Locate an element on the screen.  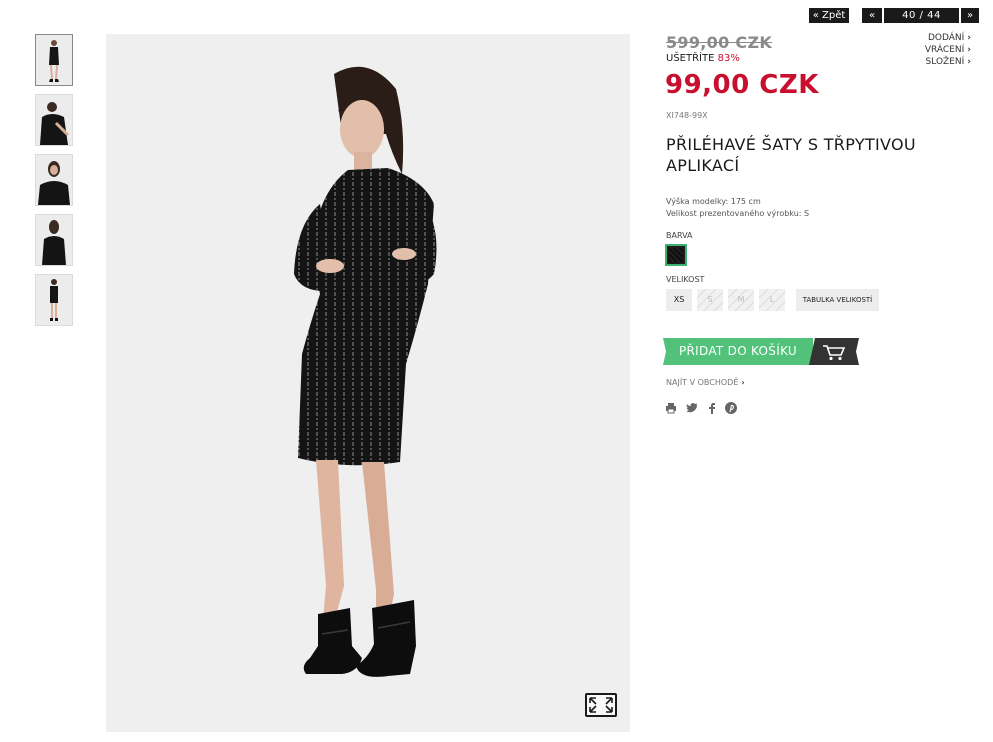
add-to-cart-label: PŘIDAT DO KOŠÍKU is located at coordinates (738, 351).